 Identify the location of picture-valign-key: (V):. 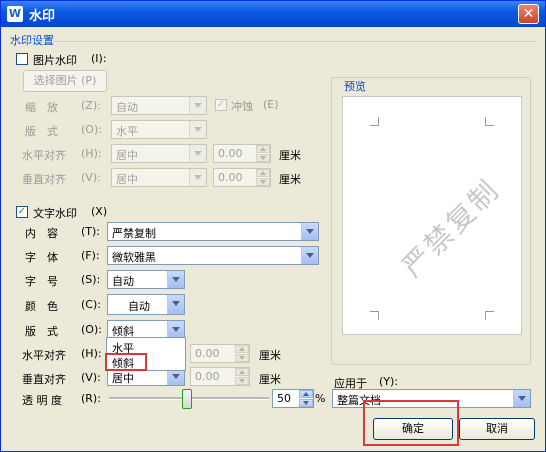
(91, 177).